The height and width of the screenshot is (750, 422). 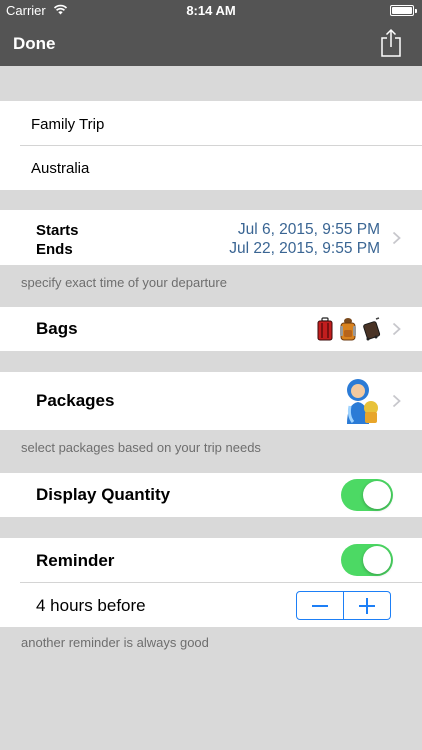 What do you see at coordinates (115, 642) in the screenshot?
I see `reminder-footer: another reminder is always good` at bounding box center [115, 642].